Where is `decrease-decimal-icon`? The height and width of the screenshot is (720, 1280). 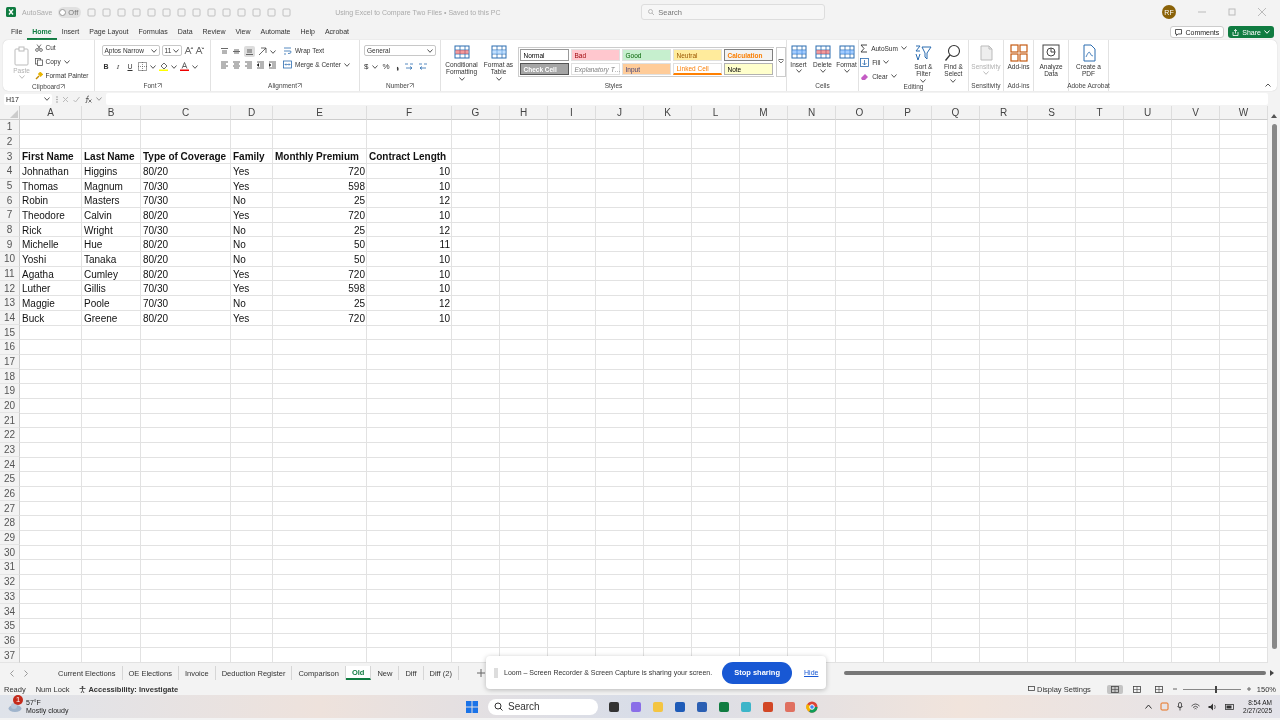
decrease-decimal-icon is located at coordinates (422, 66).